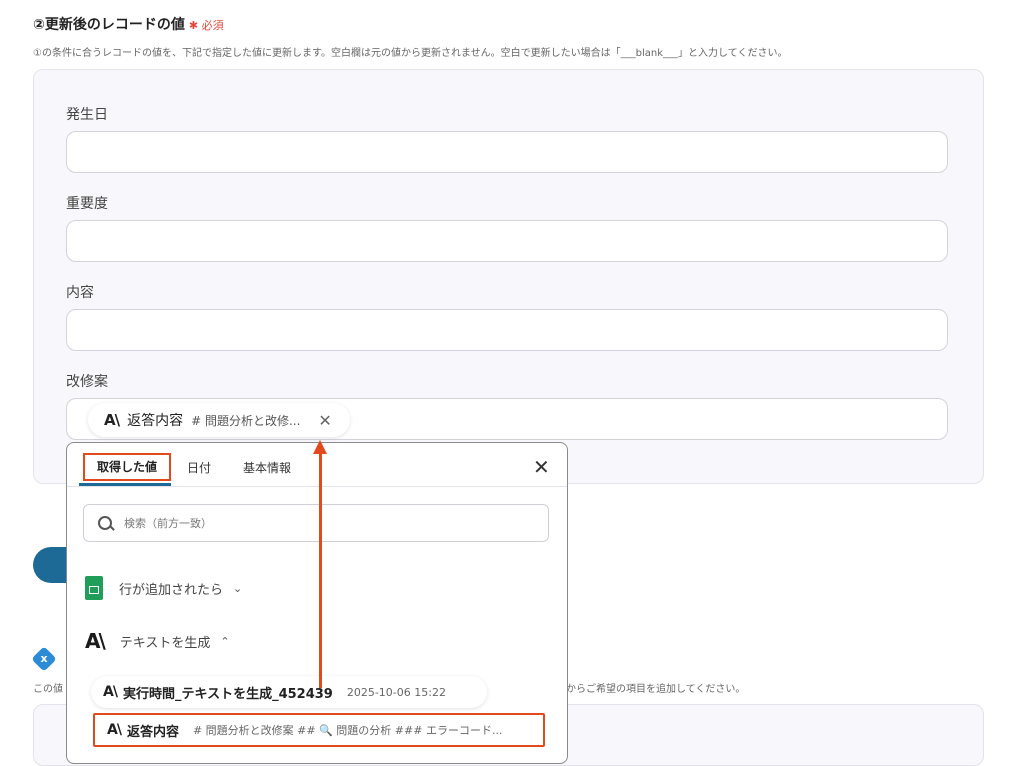 The height and width of the screenshot is (766, 1011). What do you see at coordinates (507, 152) in the screenshot?
I see `date-field` at bounding box center [507, 152].